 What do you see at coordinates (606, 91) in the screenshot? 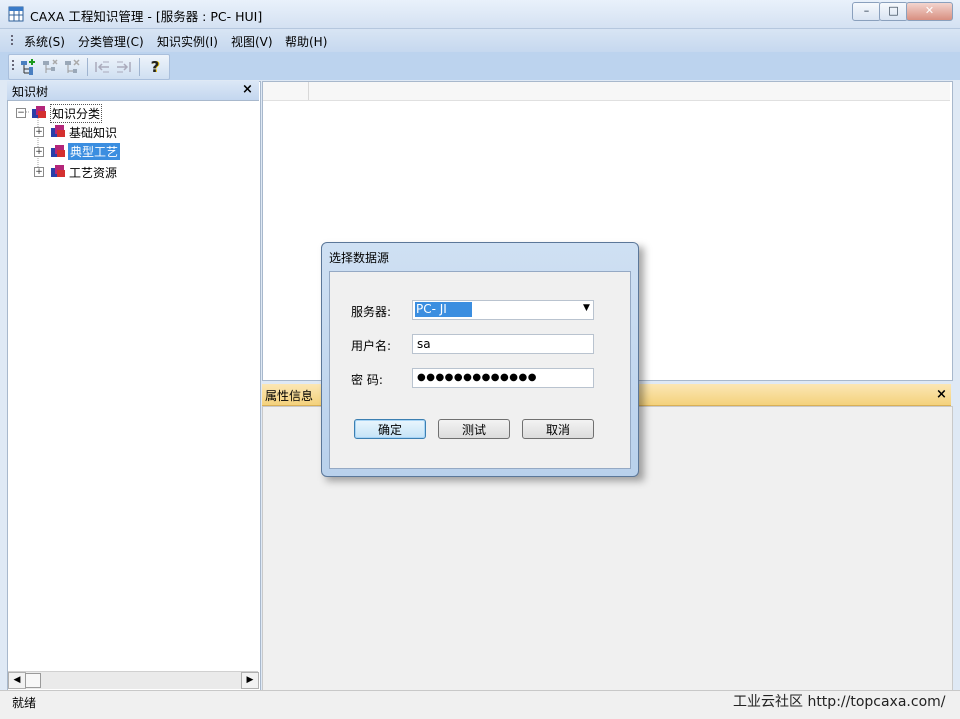
I see `list-column-header` at bounding box center [606, 91].